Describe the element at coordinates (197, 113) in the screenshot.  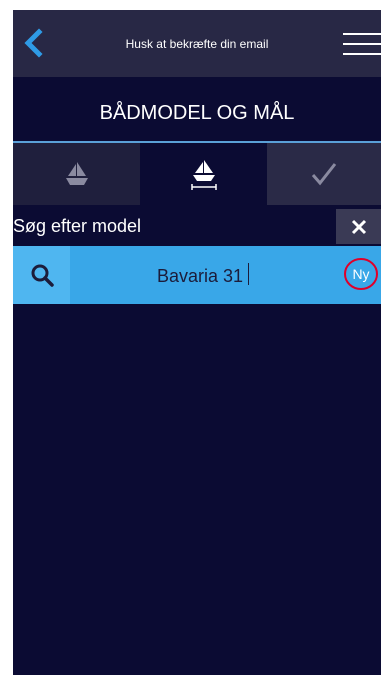
I see `page-title: BÅDMODEL OG MÅL` at that location.